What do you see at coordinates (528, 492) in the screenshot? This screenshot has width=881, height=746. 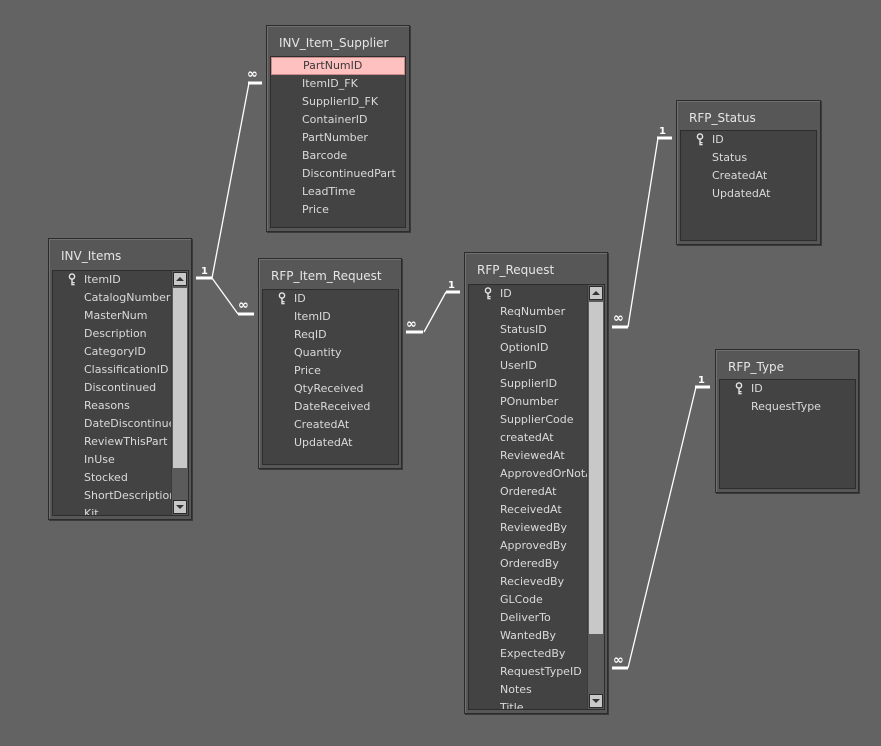 I see `field-item: OrderedAt` at bounding box center [528, 492].